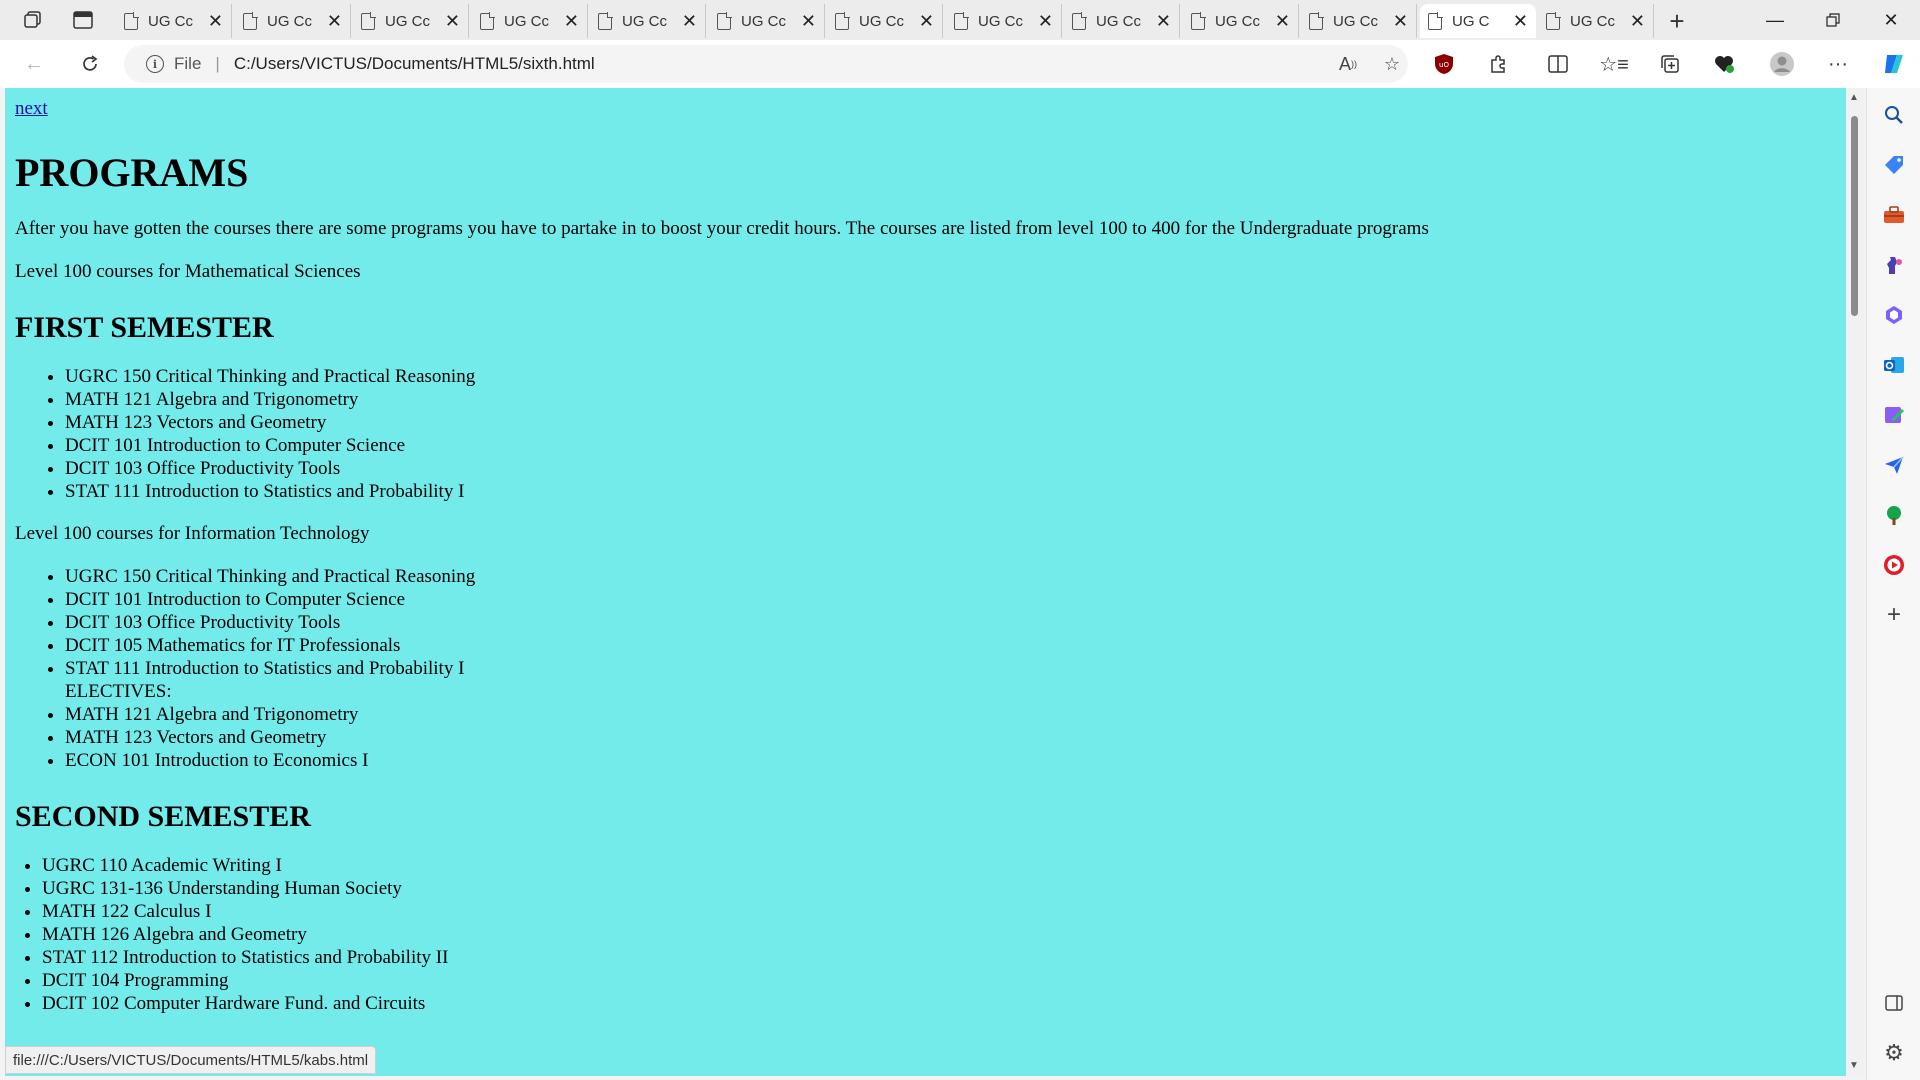 The height and width of the screenshot is (1080, 1920). What do you see at coordinates (1894, 165) in the screenshot?
I see `shopping-tag-icon` at bounding box center [1894, 165].